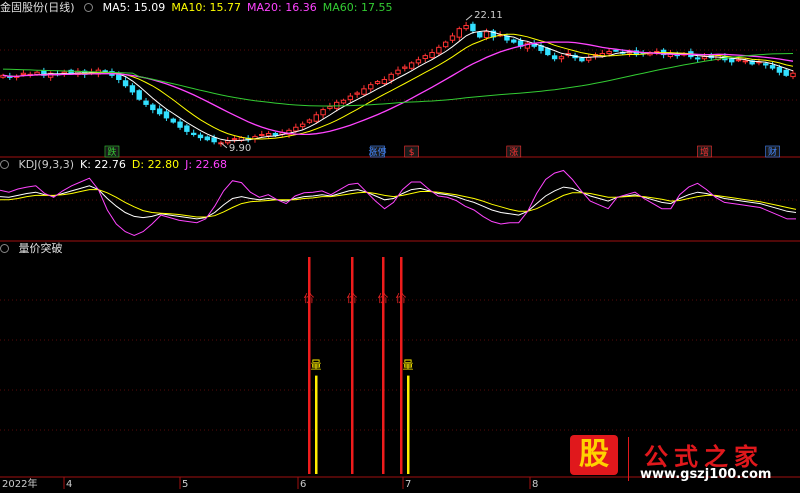 The width and height of the screenshot is (800, 493). Describe the element at coordinates (89, 7) in the screenshot. I see `settings-circle-icon` at that location.